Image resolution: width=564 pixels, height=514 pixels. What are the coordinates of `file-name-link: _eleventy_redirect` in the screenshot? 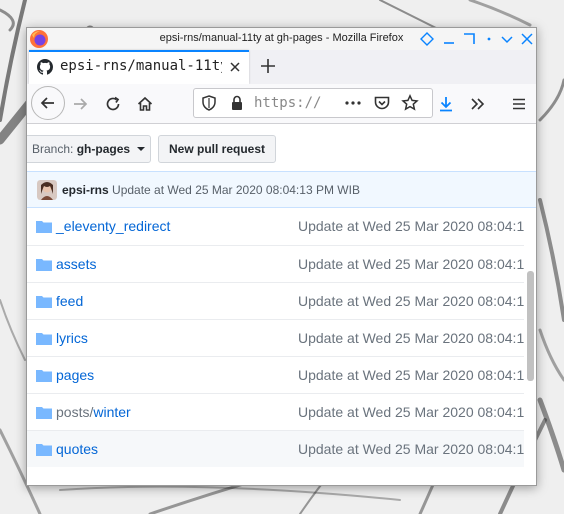 It's located at (113, 226).